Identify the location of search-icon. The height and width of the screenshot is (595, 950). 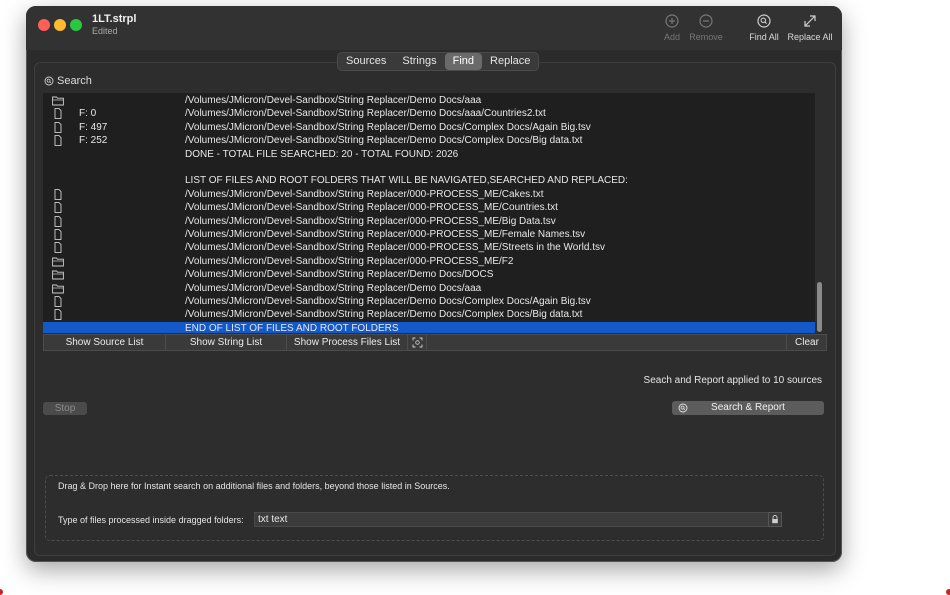
(49, 81).